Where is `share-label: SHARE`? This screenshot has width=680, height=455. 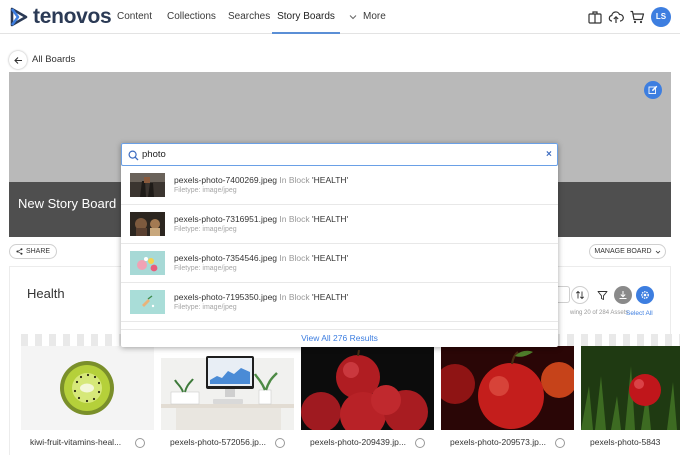 share-label: SHARE is located at coordinates (38, 251).